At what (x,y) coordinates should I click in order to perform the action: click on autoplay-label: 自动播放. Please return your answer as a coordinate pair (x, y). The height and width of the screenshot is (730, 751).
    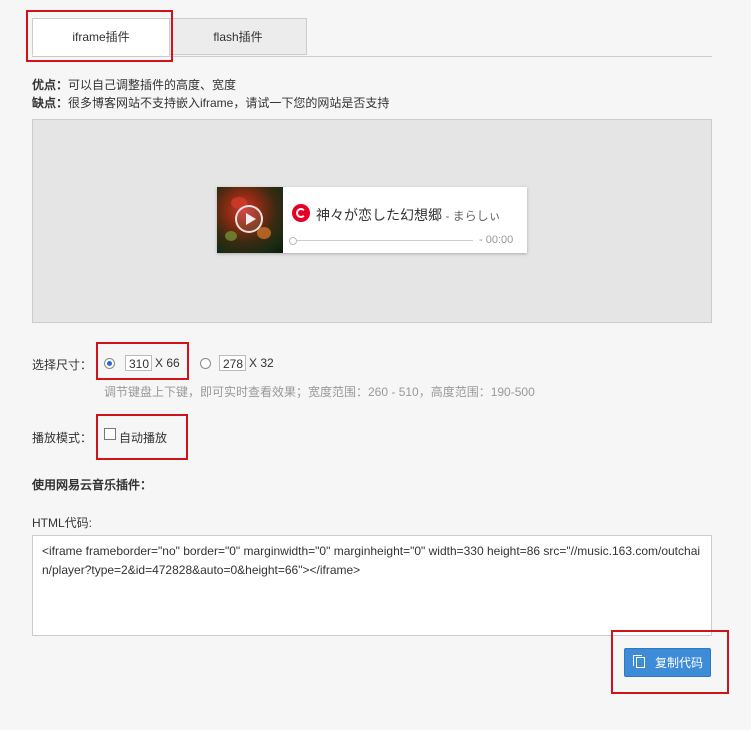
    Looking at the image, I should click on (143, 437).